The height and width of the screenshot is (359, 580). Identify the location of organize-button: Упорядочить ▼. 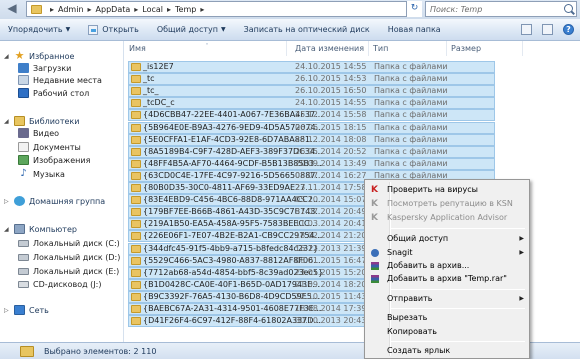
(39, 29).